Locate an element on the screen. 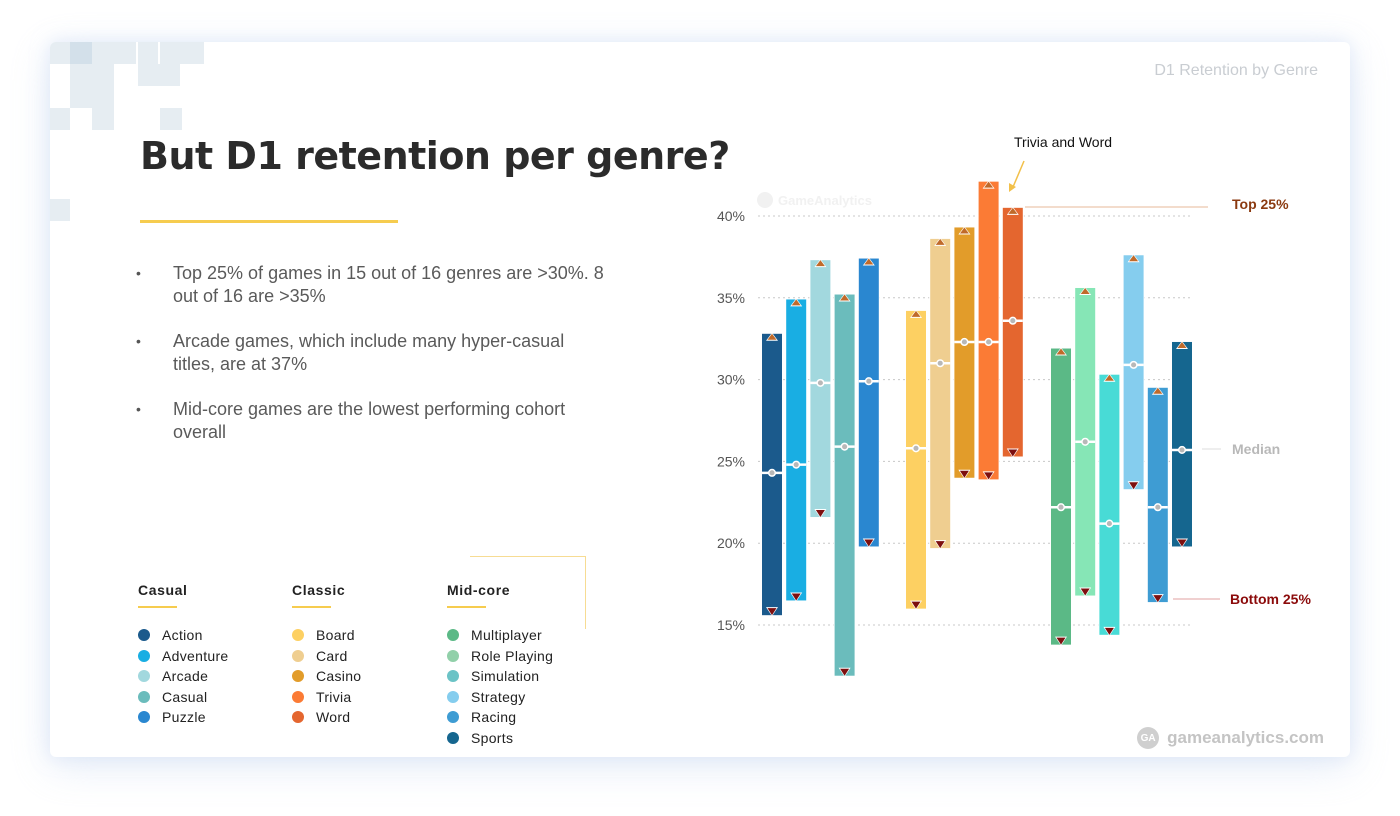  y-tick-label: 35% is located at coordinates (731, 298).